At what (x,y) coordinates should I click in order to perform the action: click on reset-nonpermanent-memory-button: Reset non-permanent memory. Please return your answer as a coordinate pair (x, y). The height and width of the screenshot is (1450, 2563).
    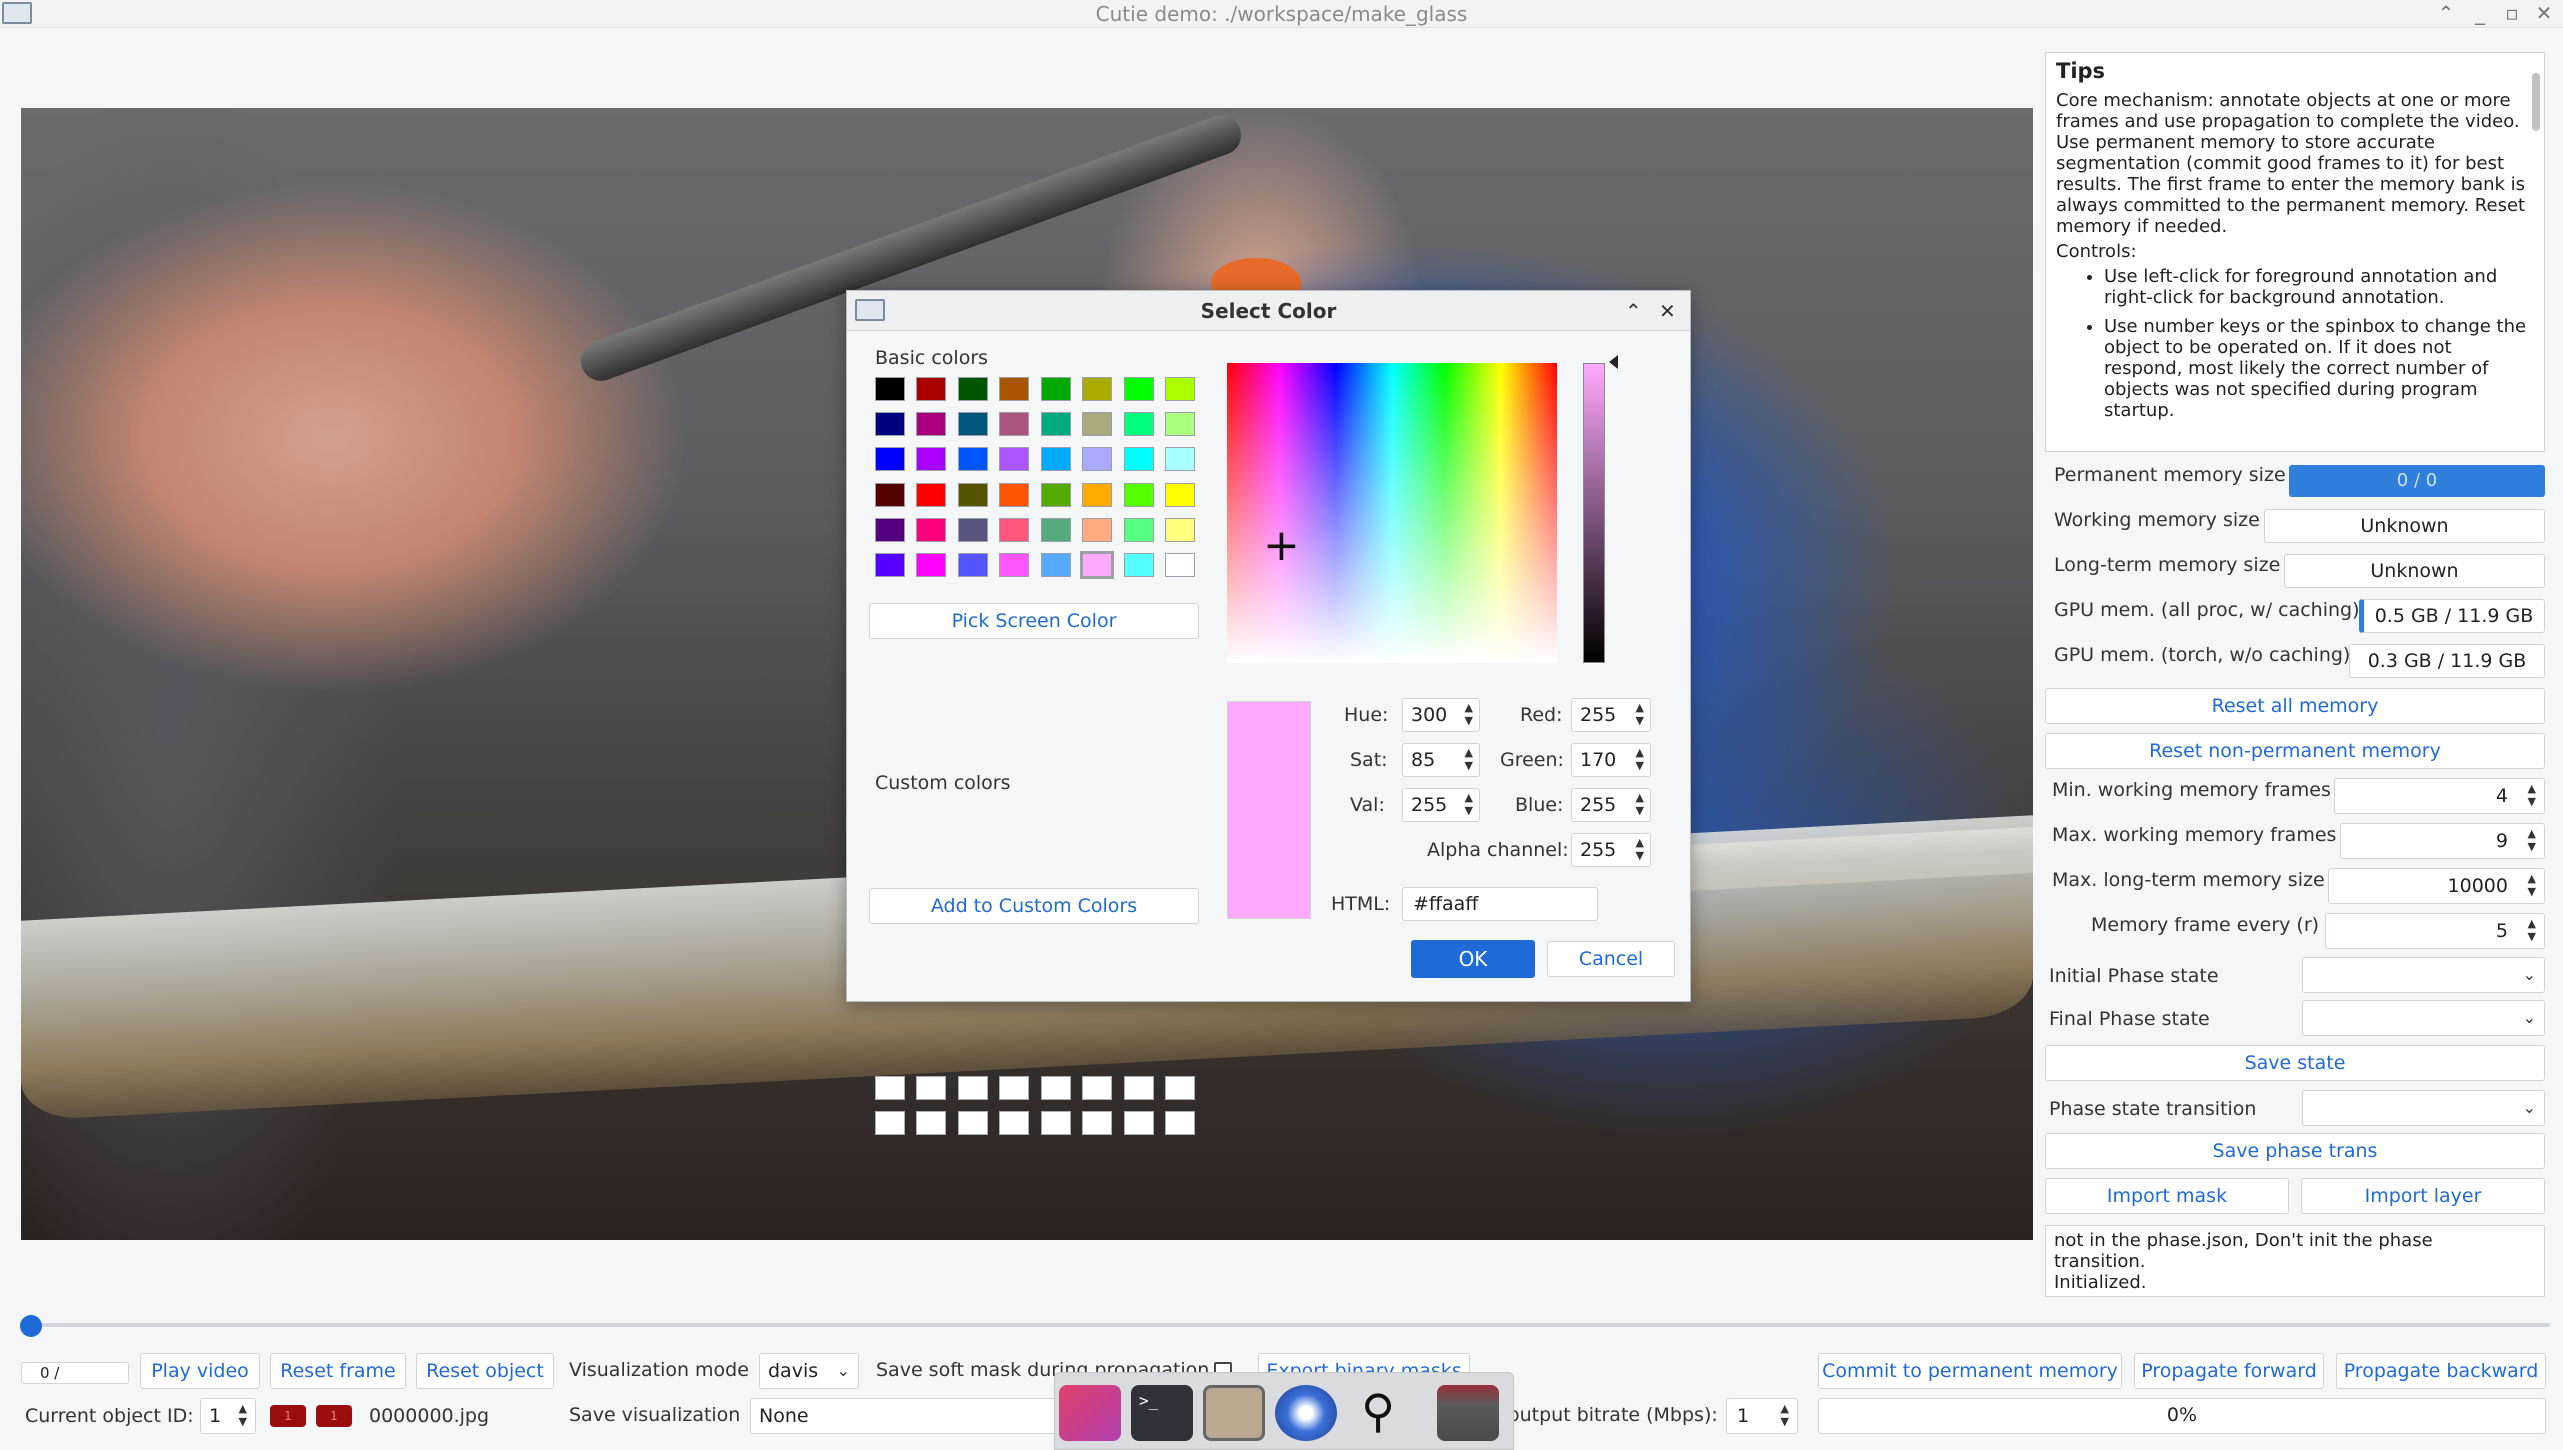
    Looking at the image, I should click on (2295, 751).